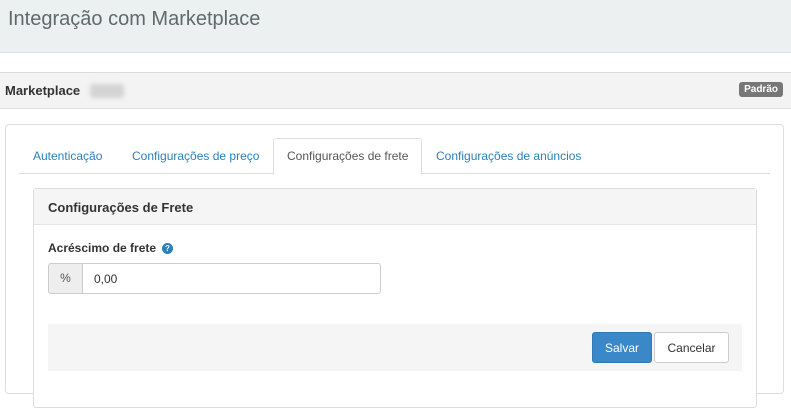  Describe the element at coordinates (622, 347) in the screenshot. I see `save-button: Salvar` at that location.